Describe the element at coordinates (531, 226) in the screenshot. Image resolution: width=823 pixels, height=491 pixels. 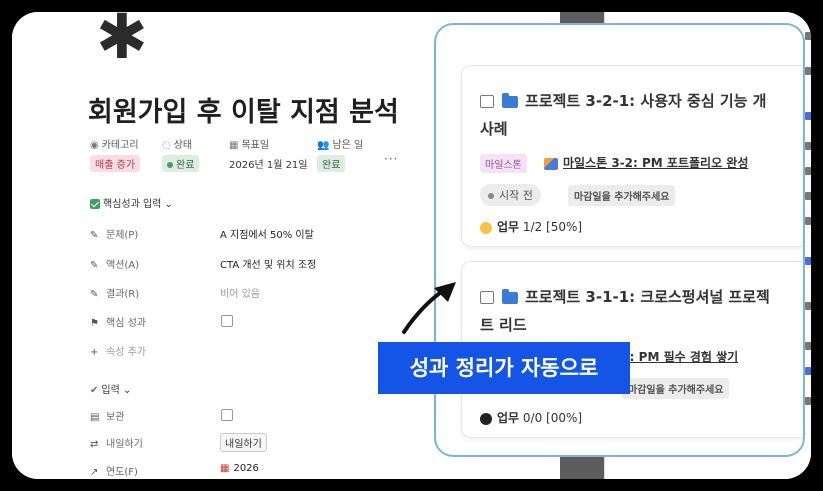
I see `card-1-task-progress: 업무 1/2 [50%]` at that location.